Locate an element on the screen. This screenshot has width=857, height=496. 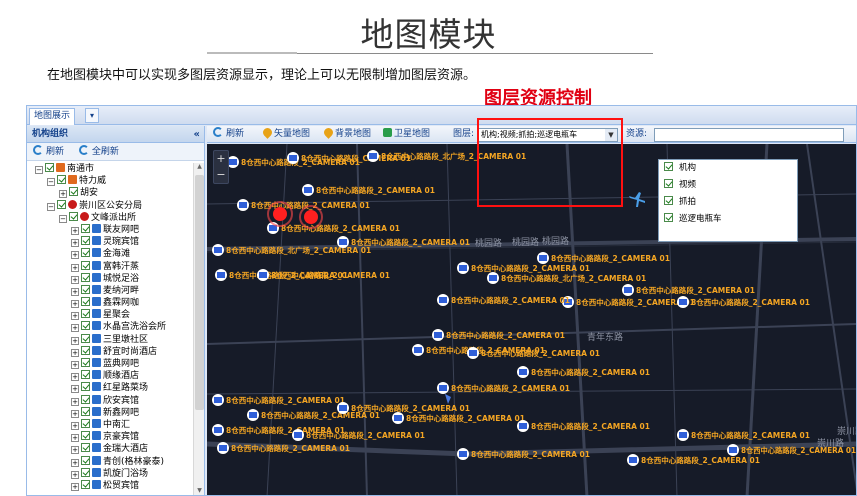
tree-scrollbar: ▲ ▼ is located at coordinates (198, 329).